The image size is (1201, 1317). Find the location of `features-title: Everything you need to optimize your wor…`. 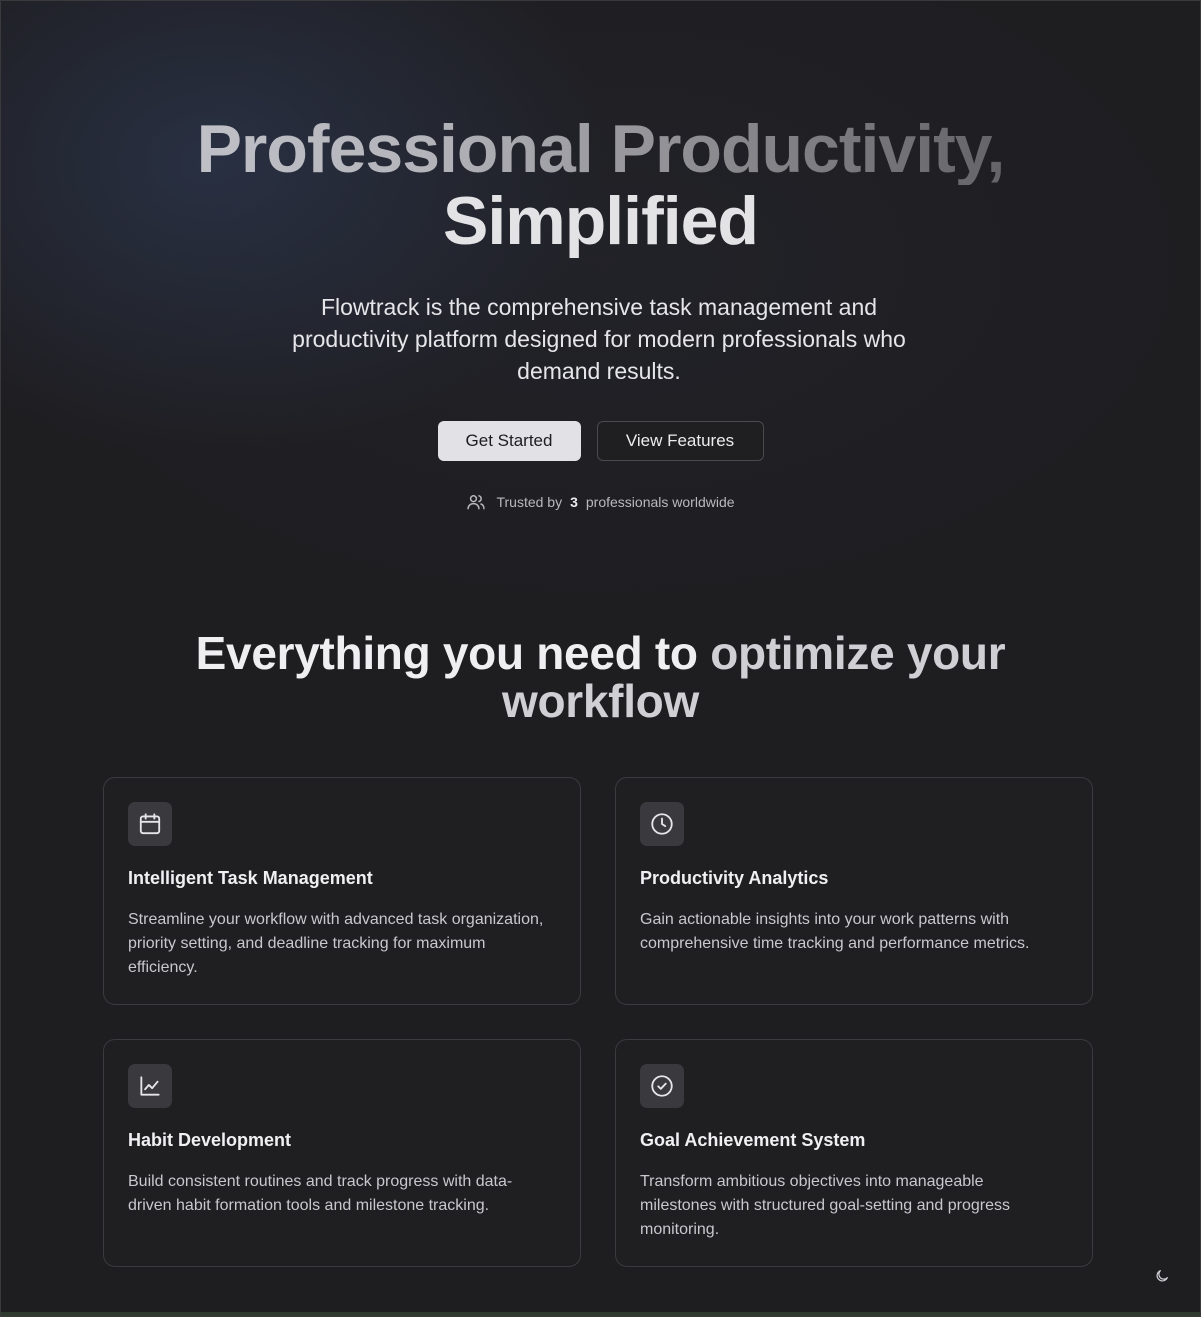

features-title: Everything you need to optimize your wor… is located at coordinates (600, 677).